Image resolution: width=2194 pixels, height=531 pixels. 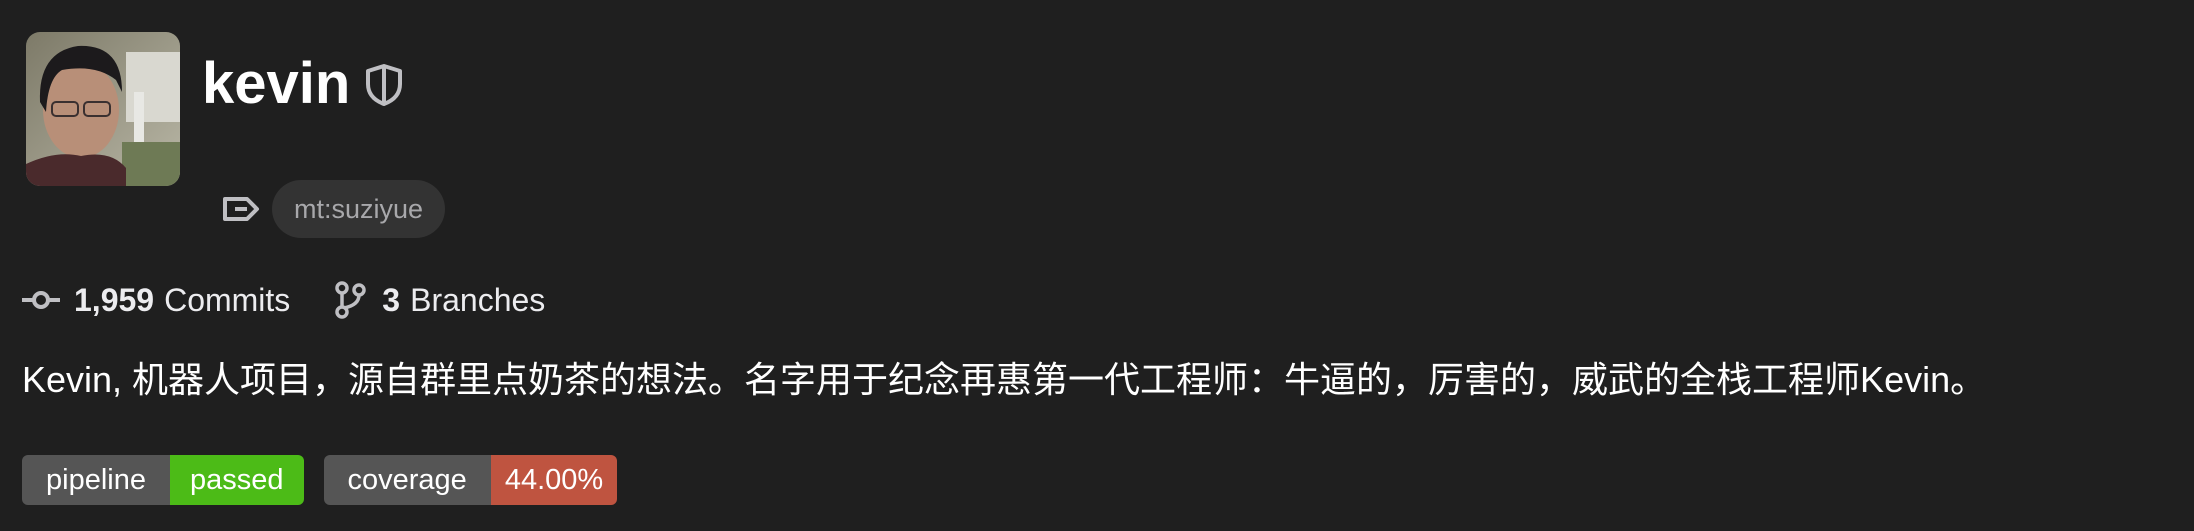 I want to click on avatar, so click(x=103, y=109).